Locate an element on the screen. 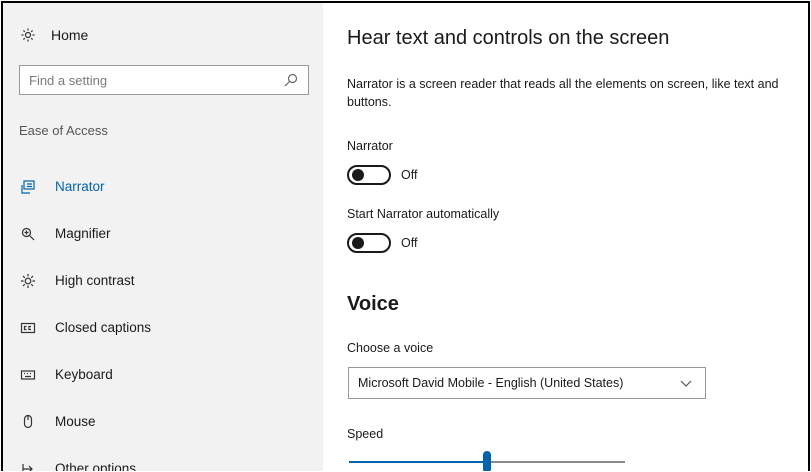 This screenshot has width=811, height=472. sidebar-item-label: Keyboard is located at coordinates (84, 374).